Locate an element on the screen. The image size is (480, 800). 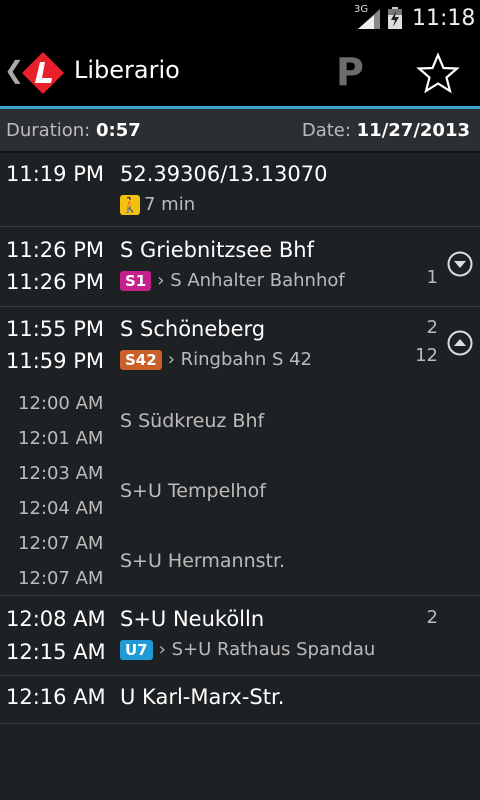
line-badge: S1 is located at coordinates (136, 281).